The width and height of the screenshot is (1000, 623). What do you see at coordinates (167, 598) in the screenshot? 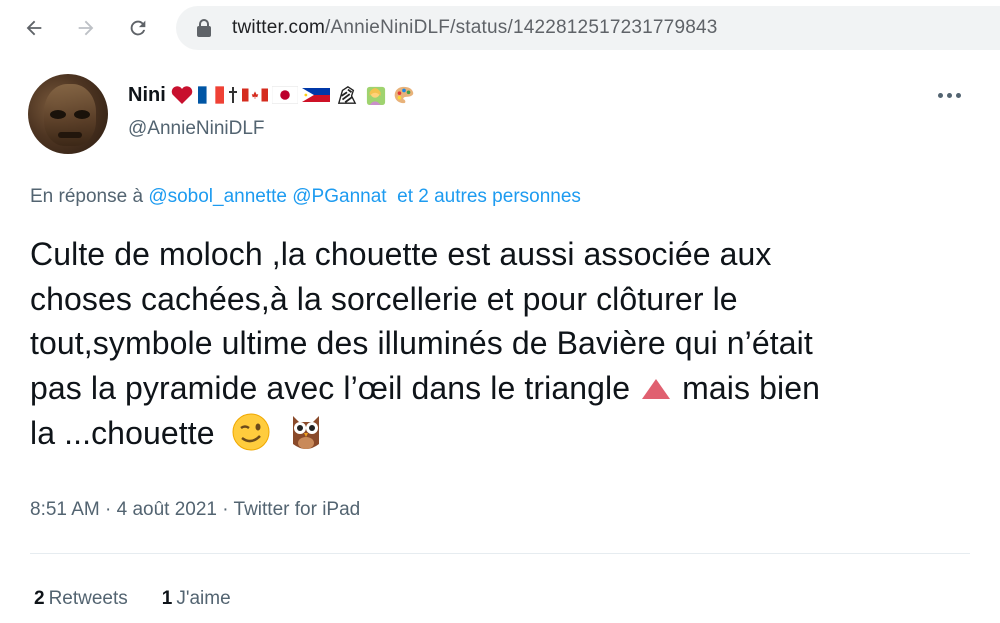
I see `likes-count: 1` at bounding box center [167, 598].